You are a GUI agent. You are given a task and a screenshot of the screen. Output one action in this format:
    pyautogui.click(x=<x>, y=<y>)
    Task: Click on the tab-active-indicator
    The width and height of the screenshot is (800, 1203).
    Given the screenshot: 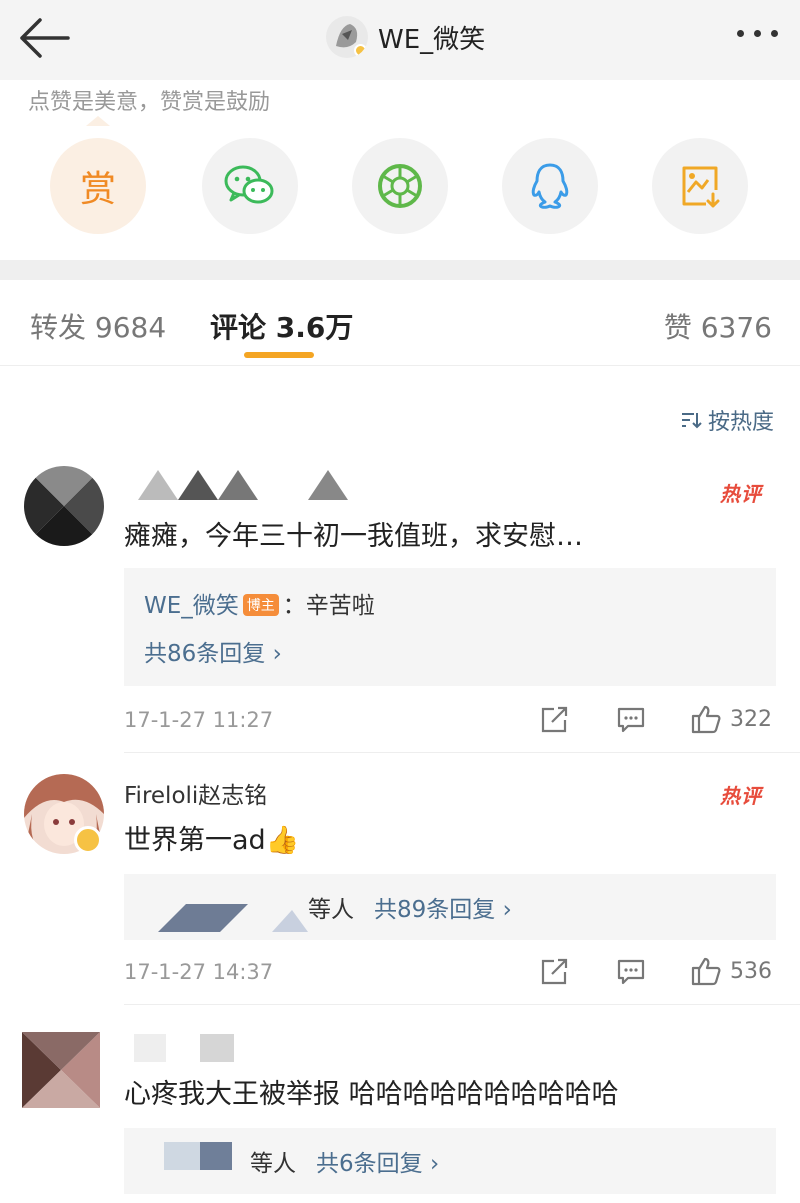 What is the action you would take?
    pyautogui.click(x=279, y=355)
    